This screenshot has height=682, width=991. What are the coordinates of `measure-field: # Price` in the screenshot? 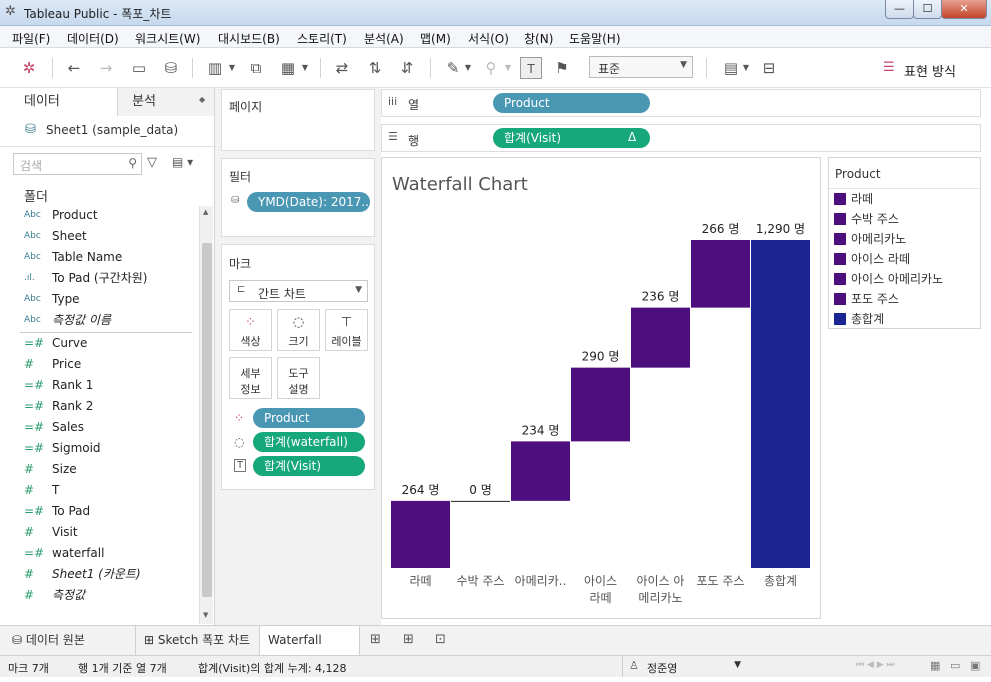 It's located at (100, 364).